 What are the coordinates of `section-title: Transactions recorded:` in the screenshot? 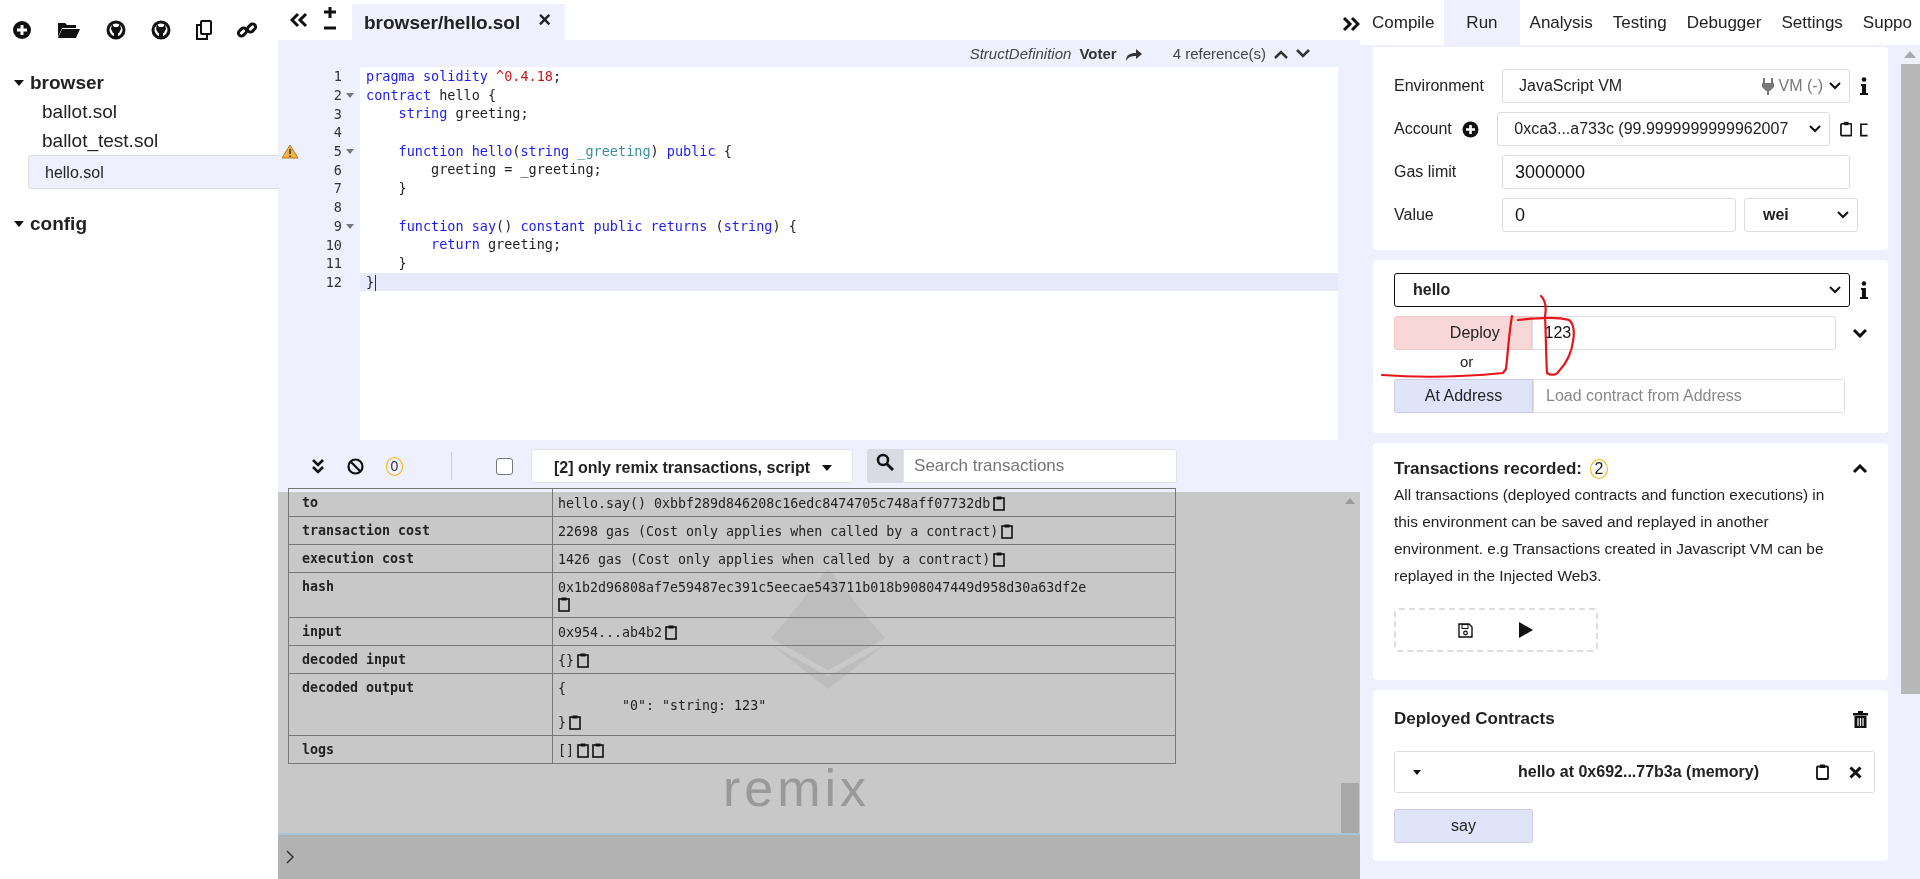 It's located at (1488, 469).